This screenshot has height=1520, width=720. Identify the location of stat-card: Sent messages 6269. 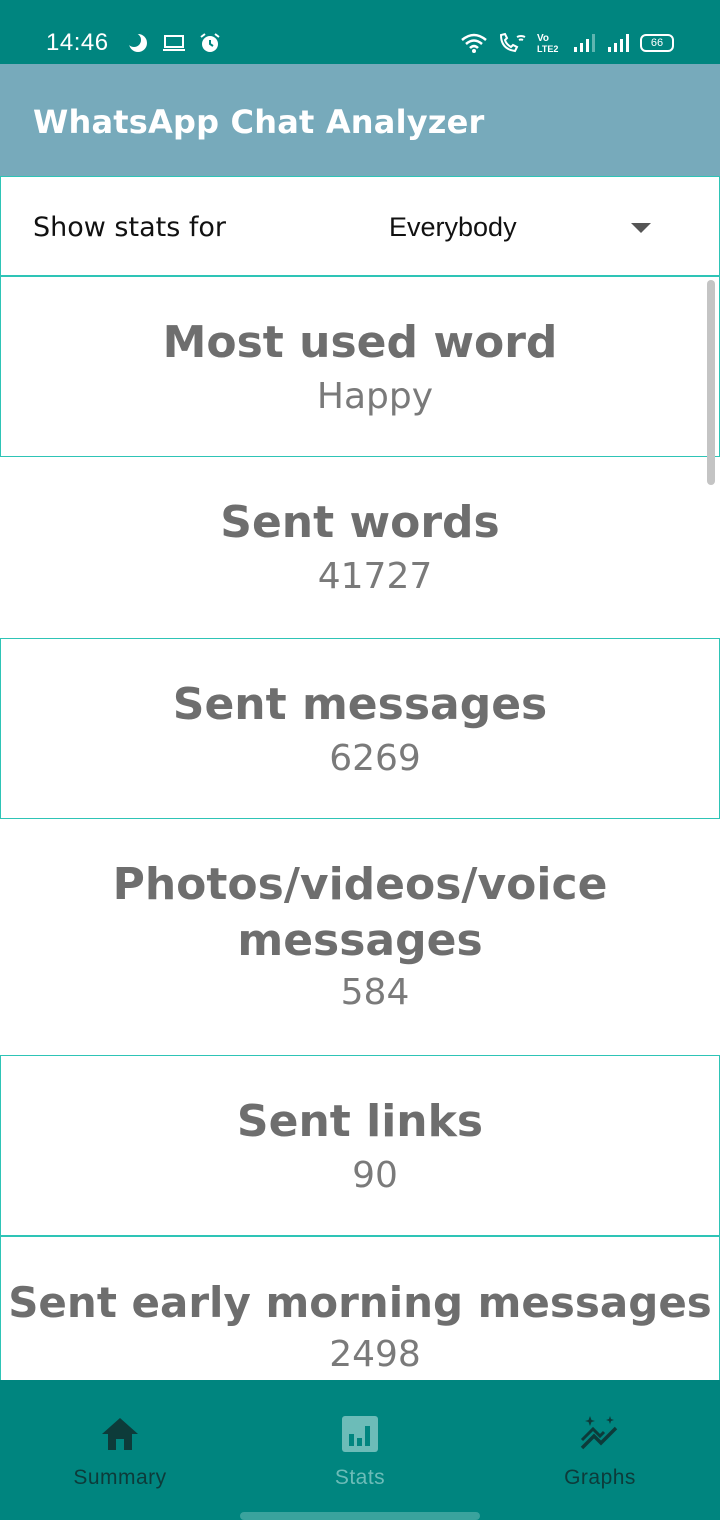
(360, 728).